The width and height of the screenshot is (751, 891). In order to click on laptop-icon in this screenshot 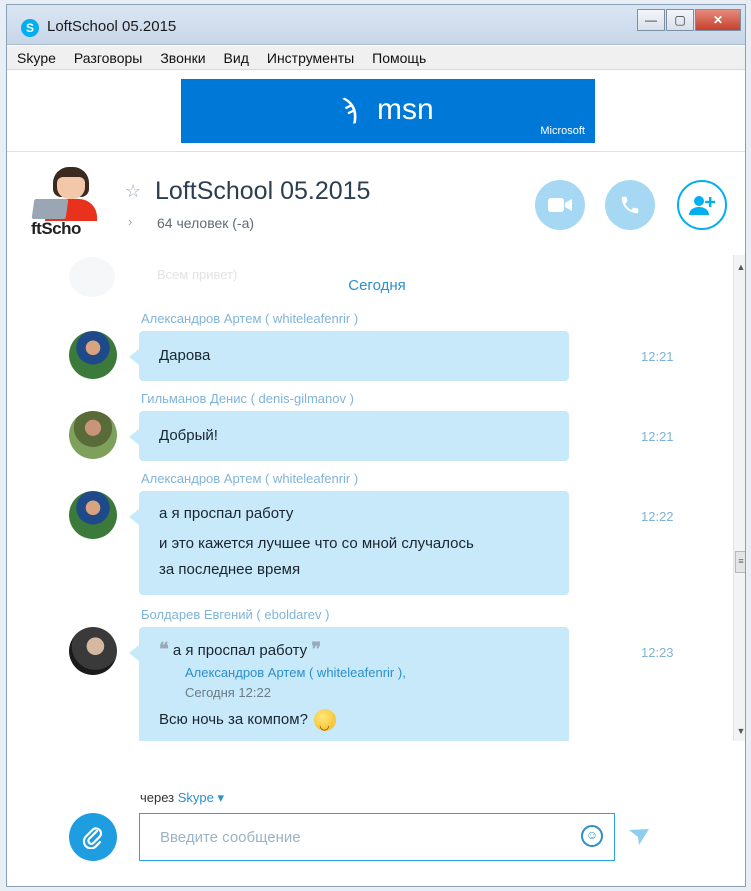, I will do `click(50, 209)`.